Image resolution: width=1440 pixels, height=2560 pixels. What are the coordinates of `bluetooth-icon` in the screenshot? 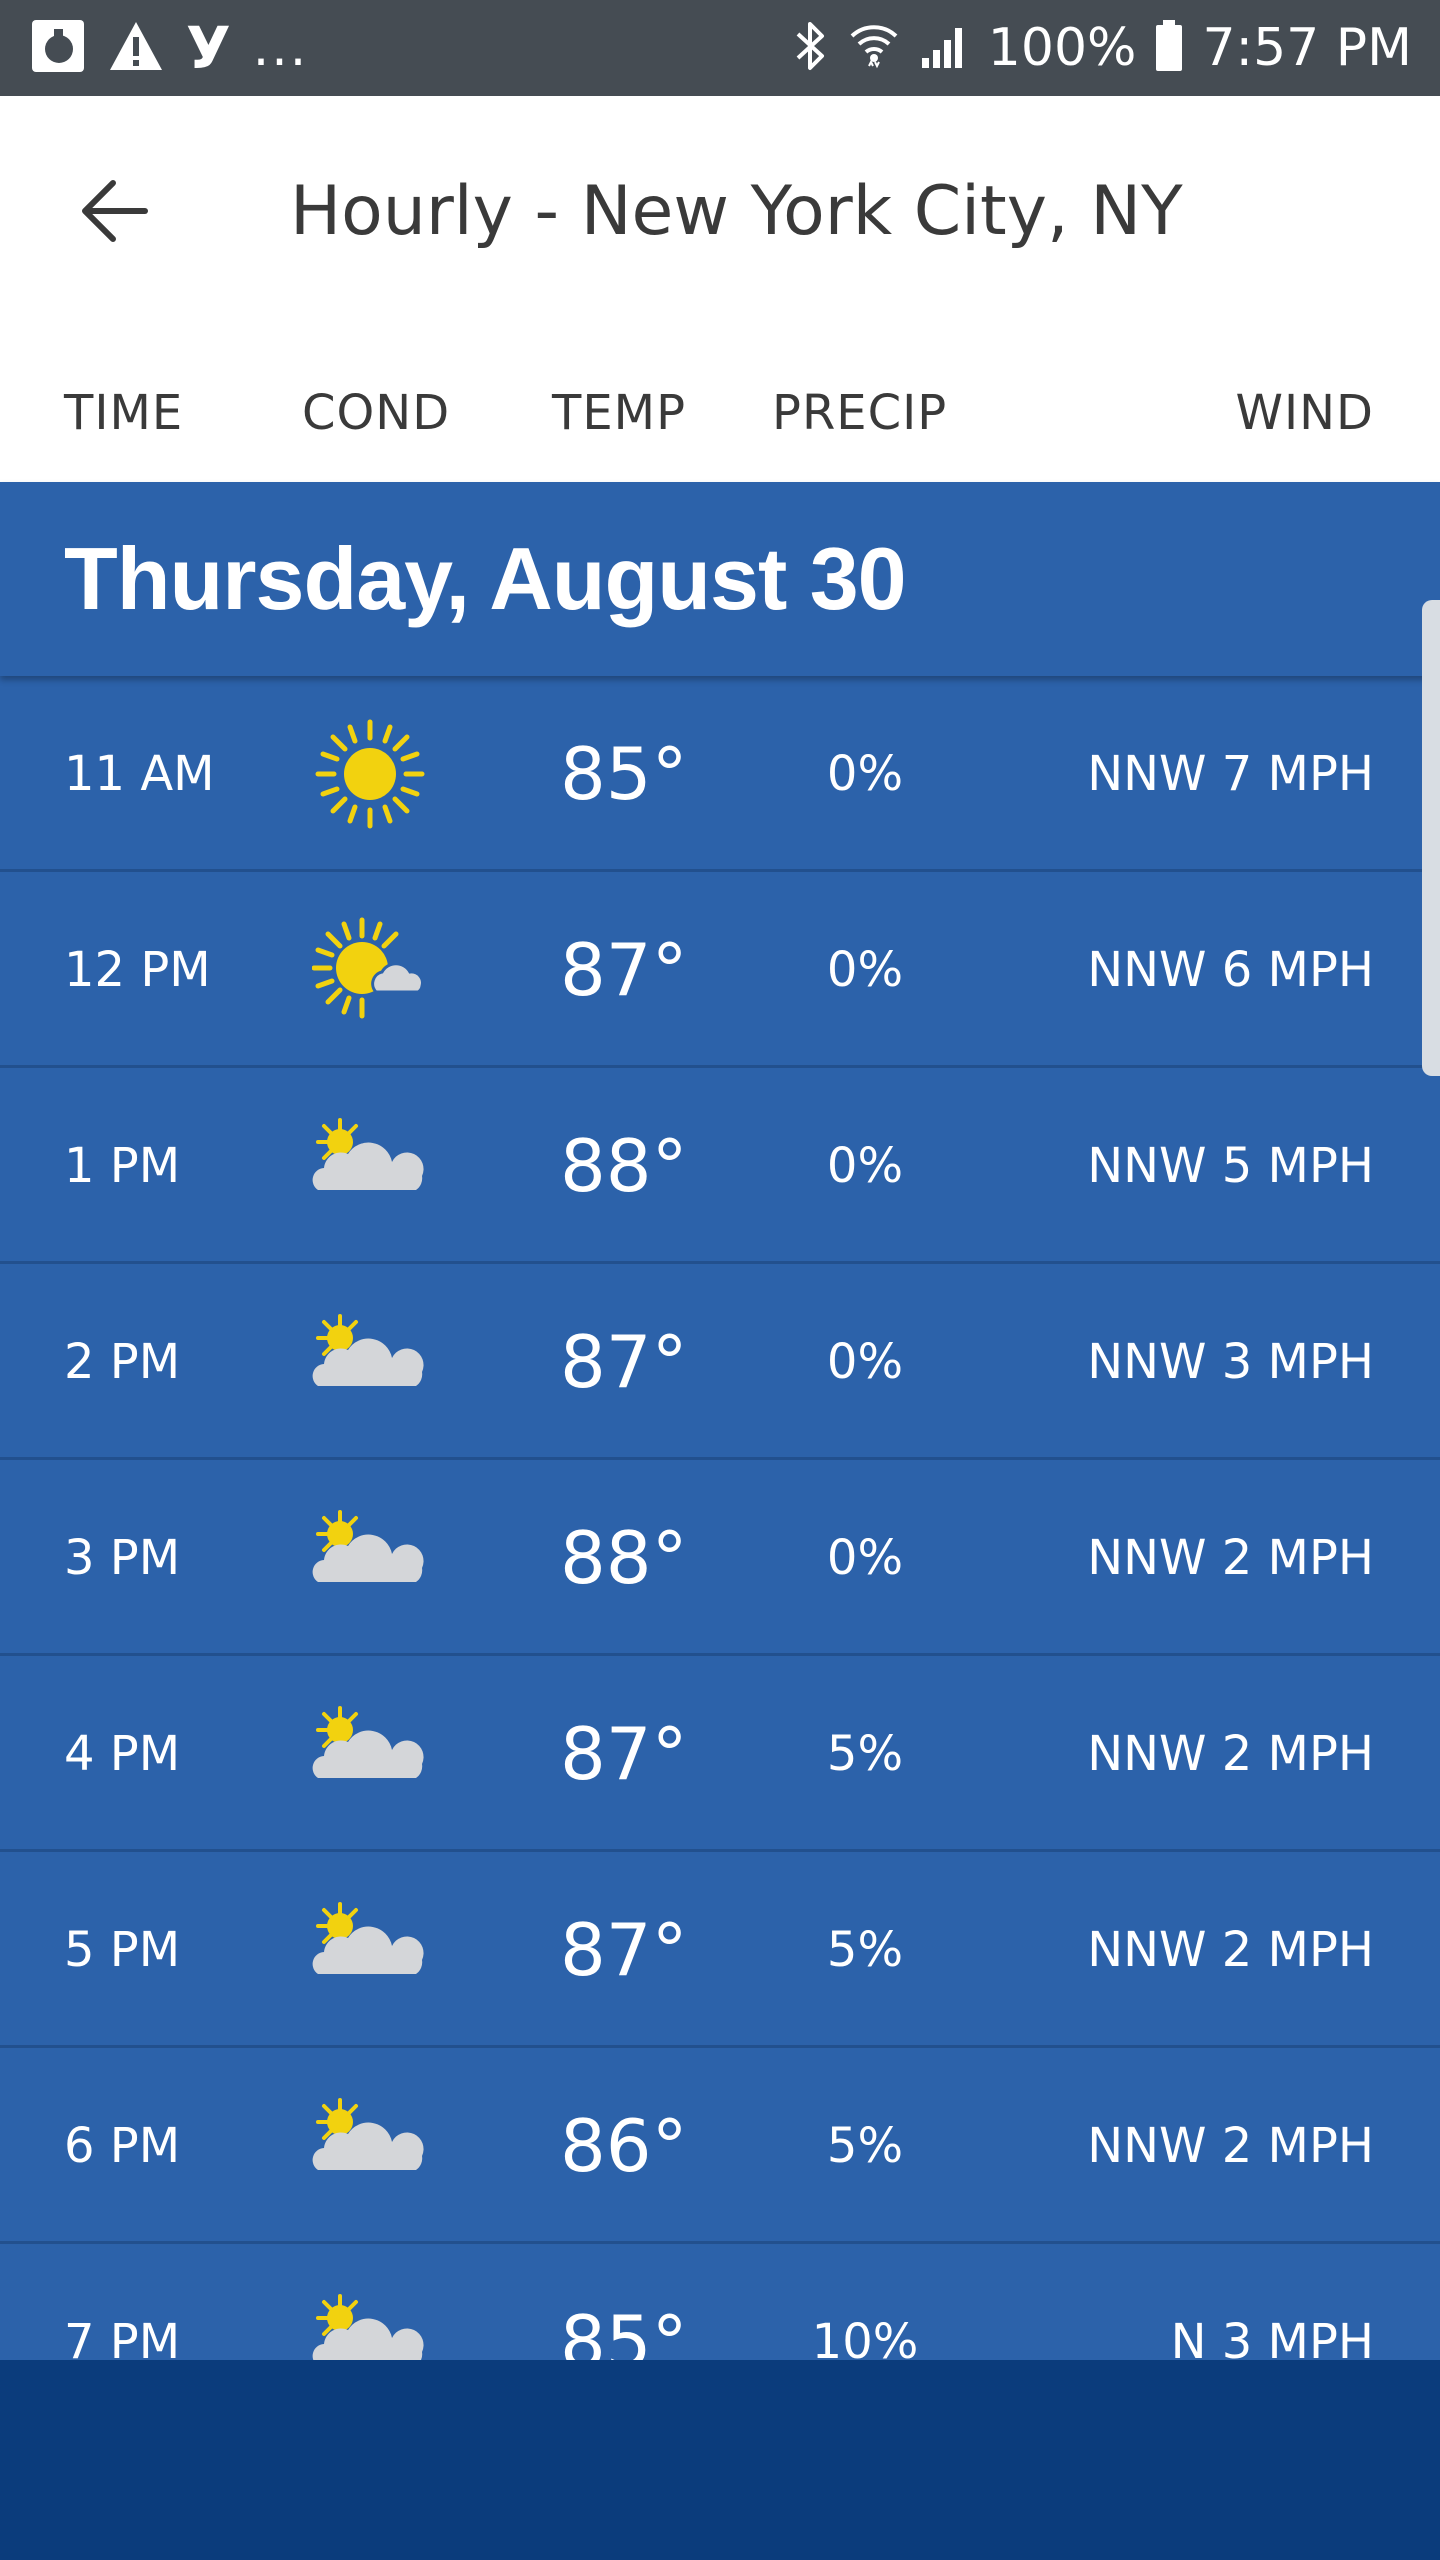 It's located at (810, 48).